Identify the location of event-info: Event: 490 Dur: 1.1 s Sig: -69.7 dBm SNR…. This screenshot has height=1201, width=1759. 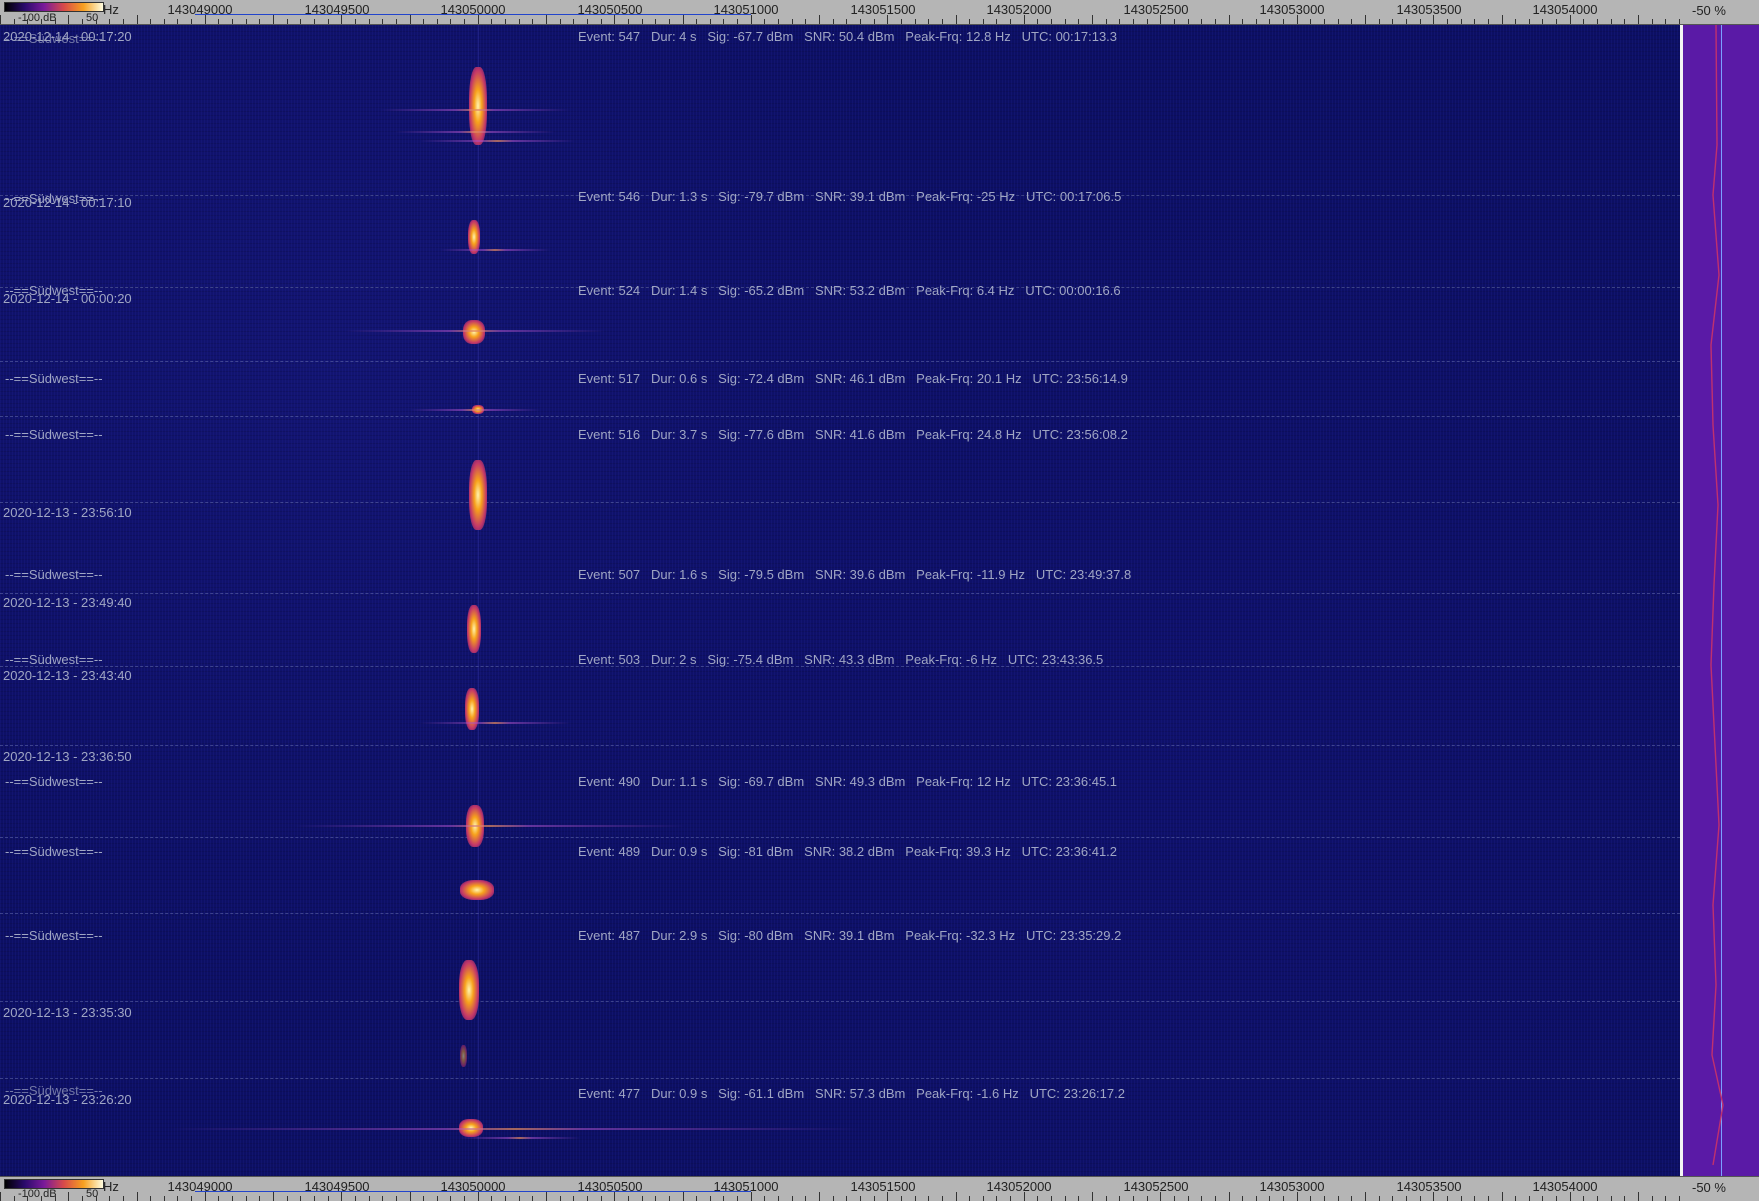
(847, 781).